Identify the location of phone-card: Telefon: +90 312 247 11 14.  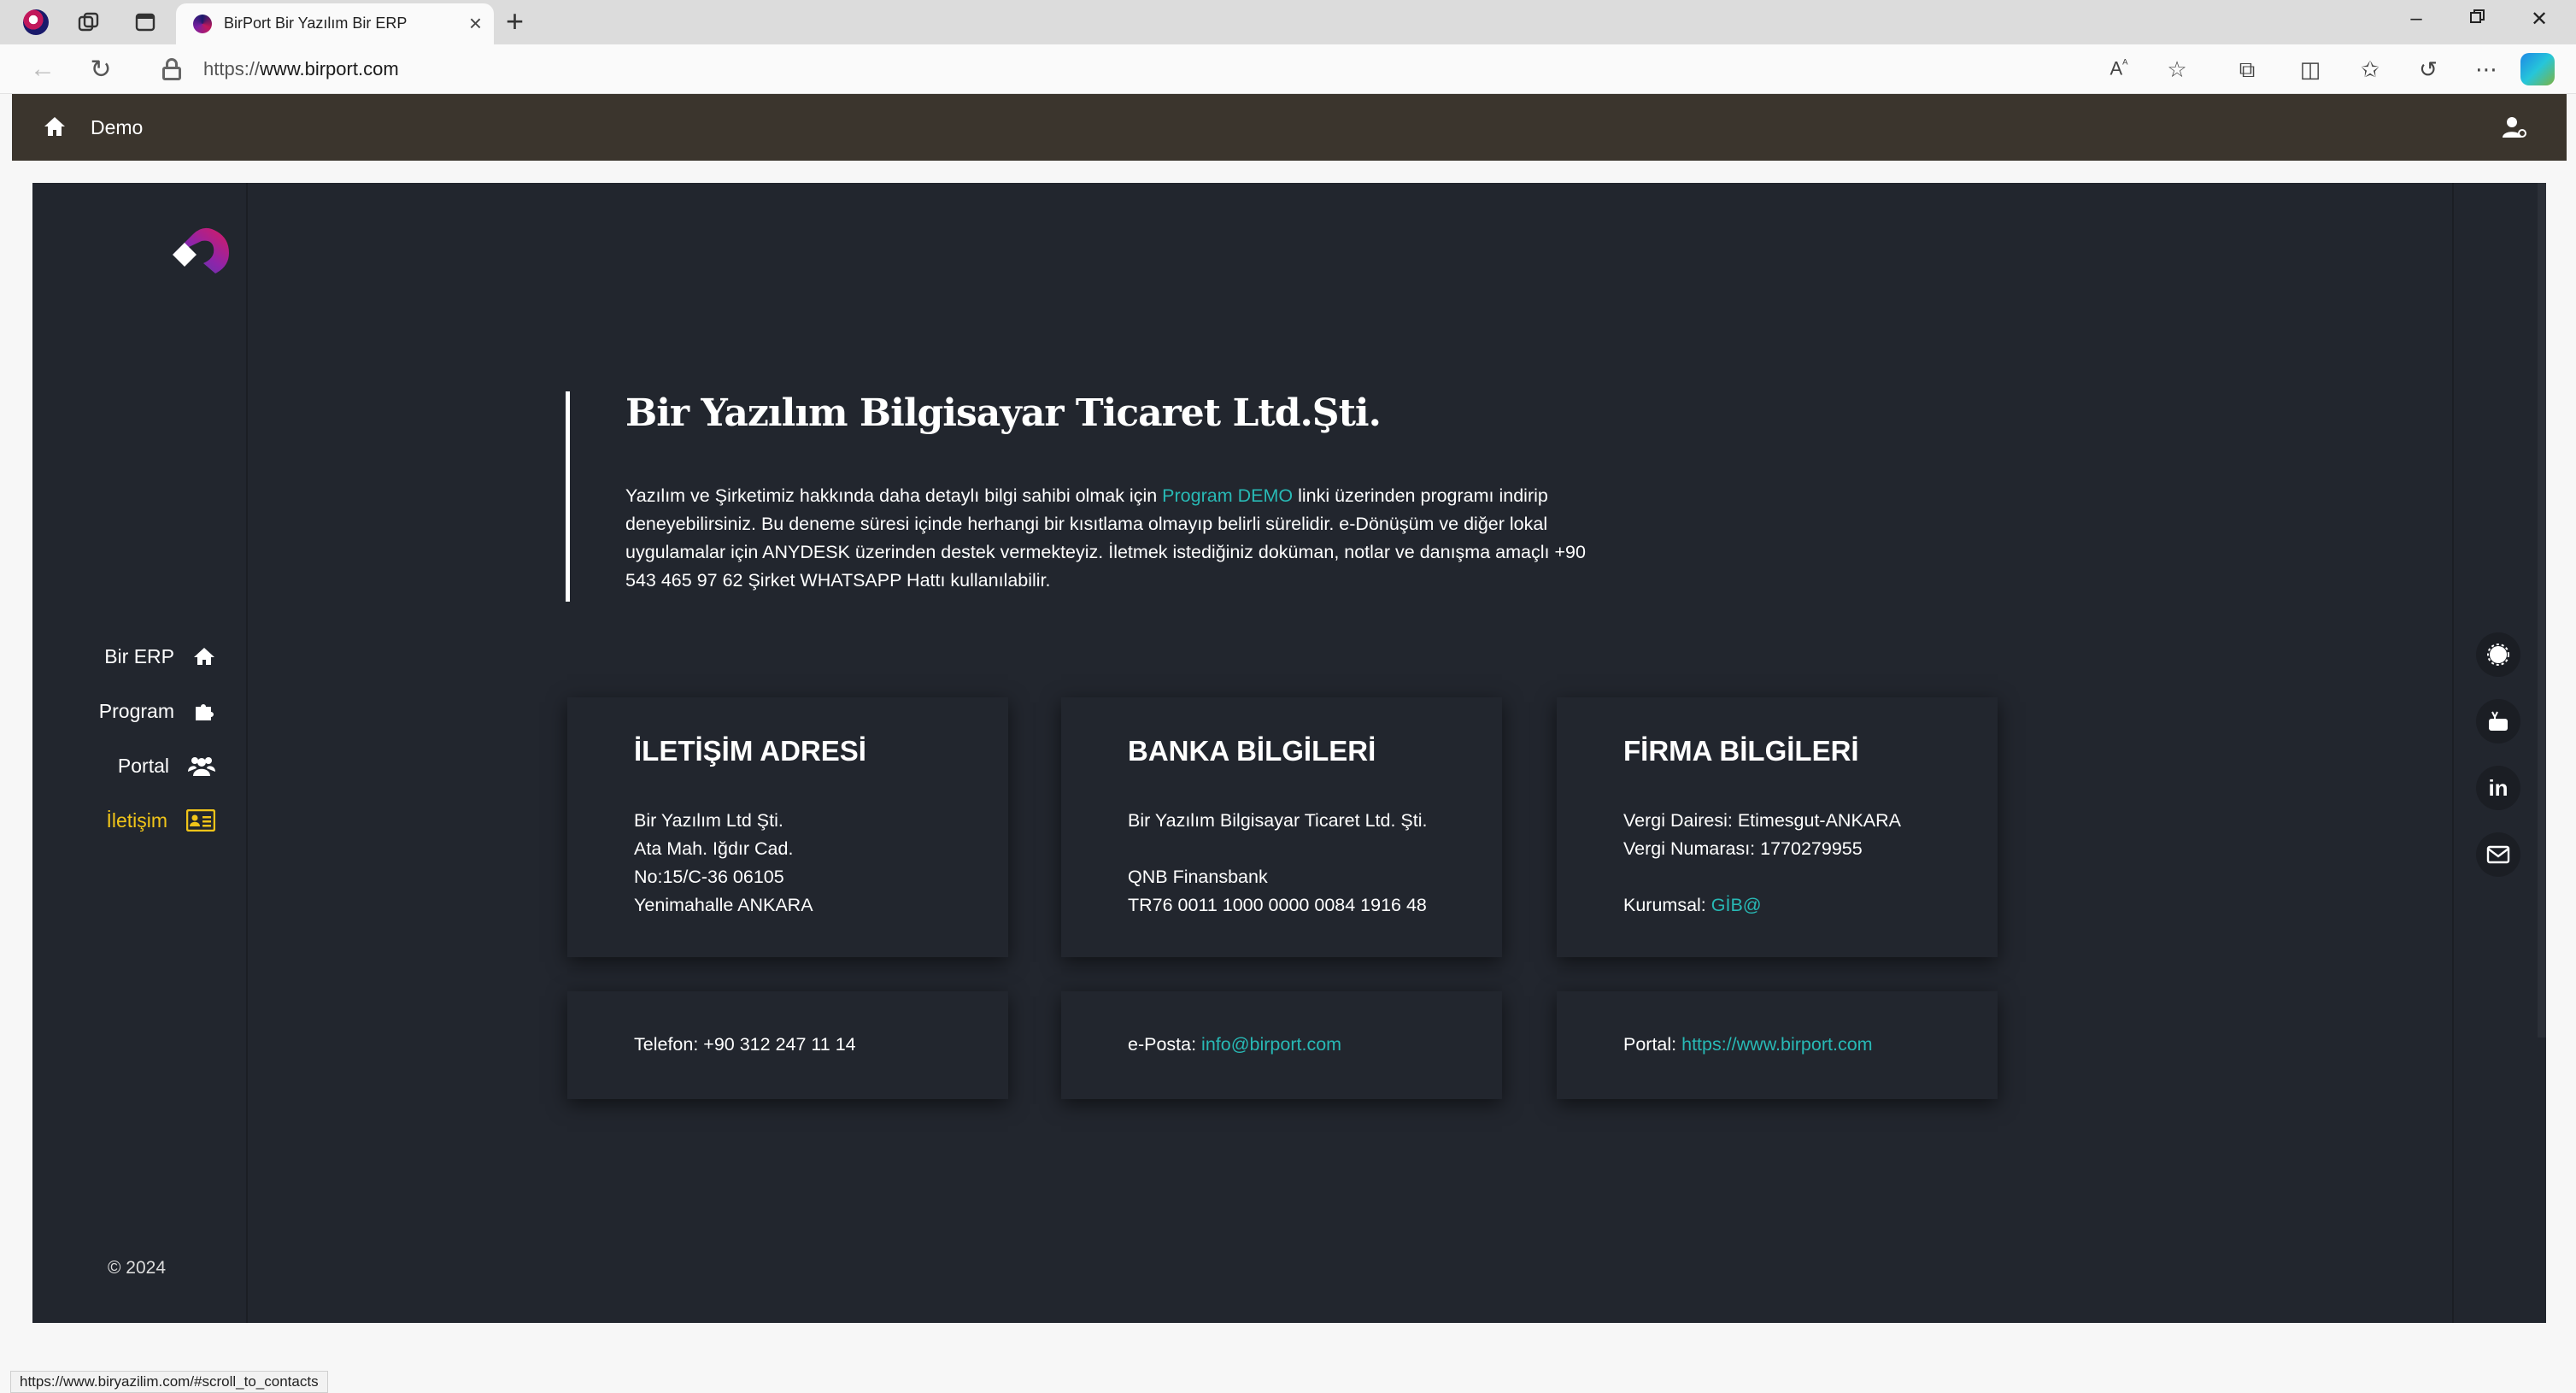
(787, 1045).